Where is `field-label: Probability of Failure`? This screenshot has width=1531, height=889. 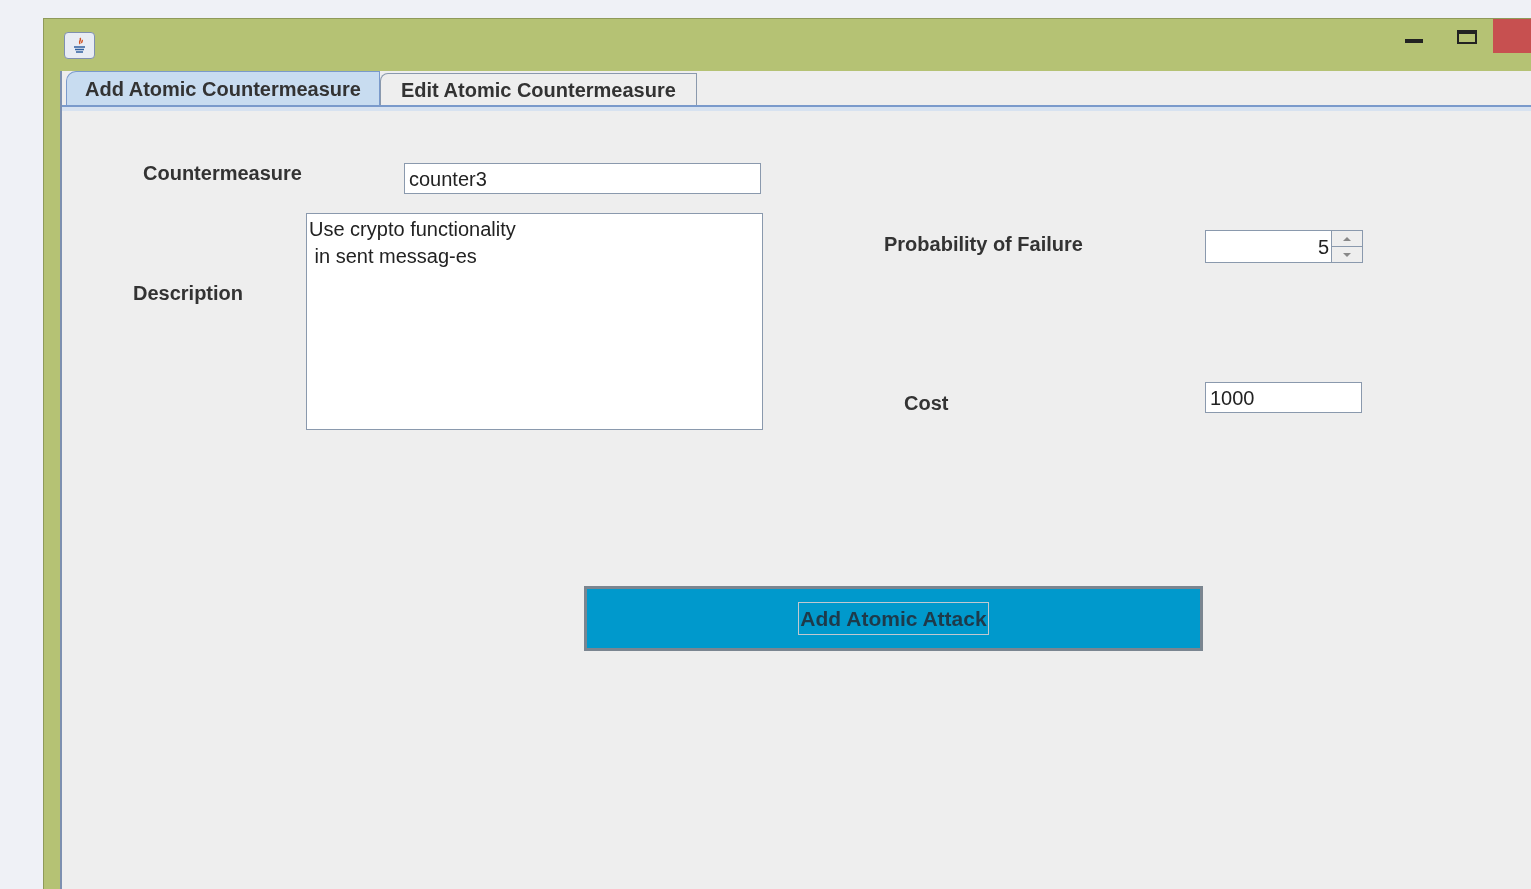
field-label: Probability of Failure is located at coordinates (984, 244).